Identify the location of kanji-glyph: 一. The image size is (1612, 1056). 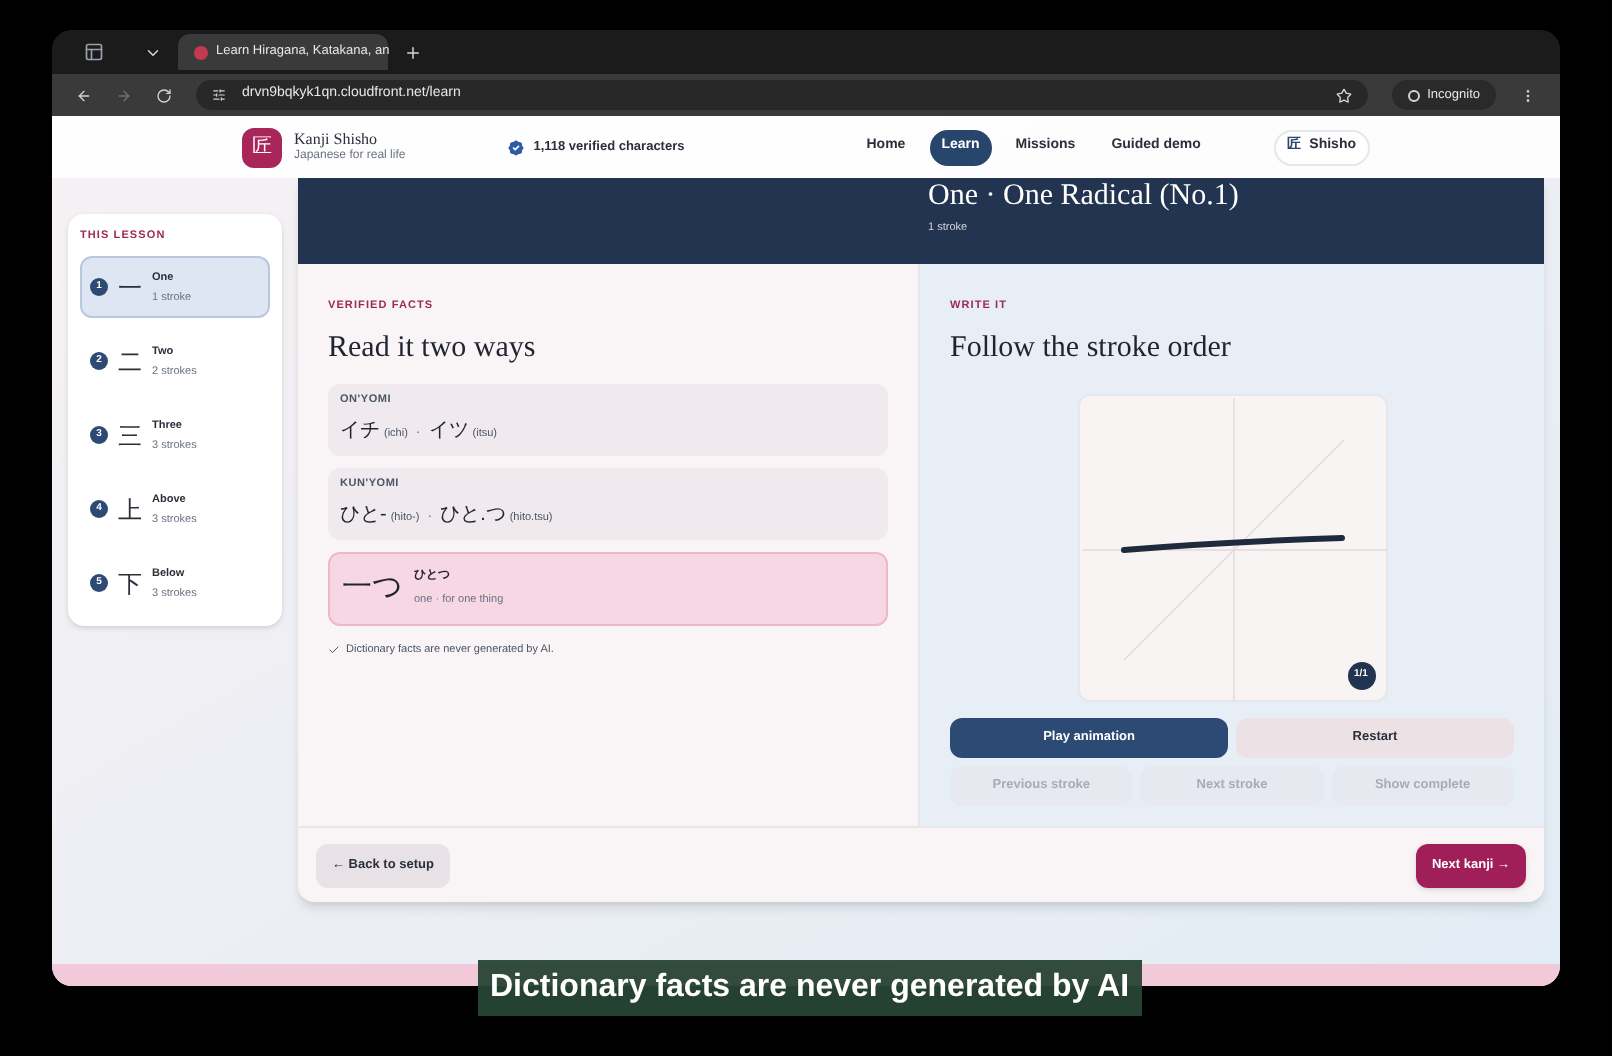
(130, 288).